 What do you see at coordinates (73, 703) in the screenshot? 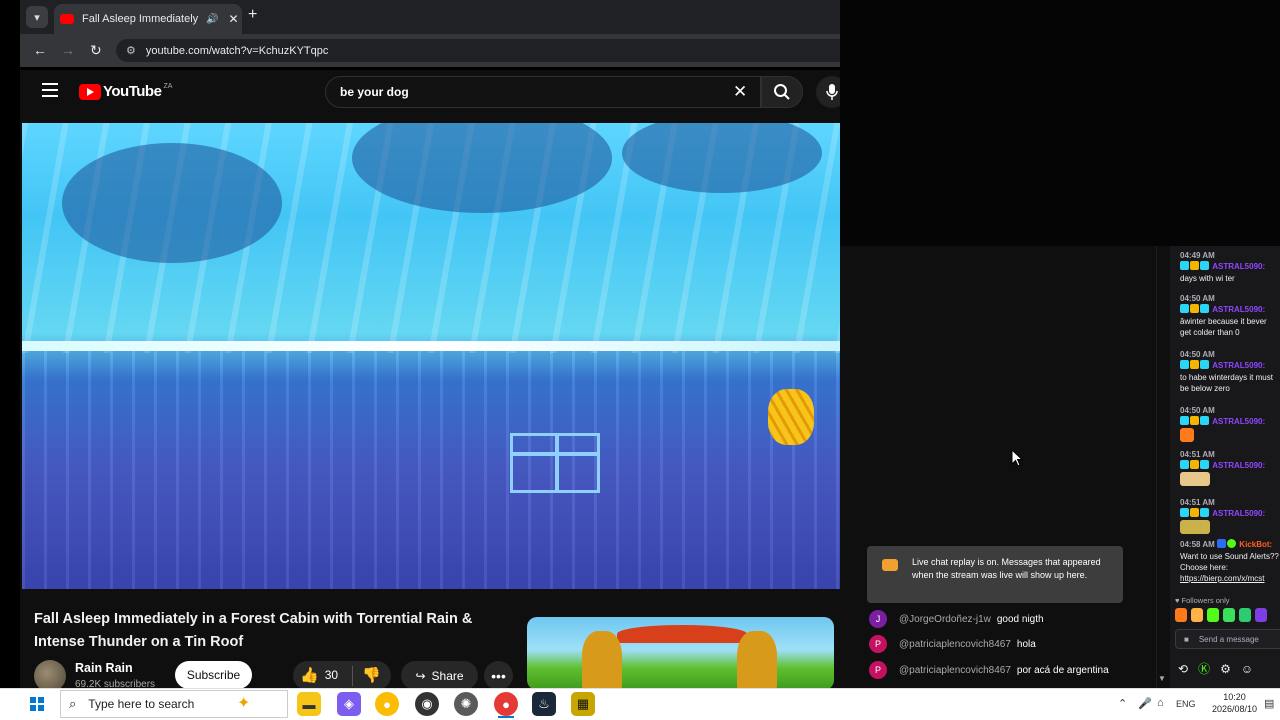
I see `search-icon: ⌕` at bounding box center [73, 703].